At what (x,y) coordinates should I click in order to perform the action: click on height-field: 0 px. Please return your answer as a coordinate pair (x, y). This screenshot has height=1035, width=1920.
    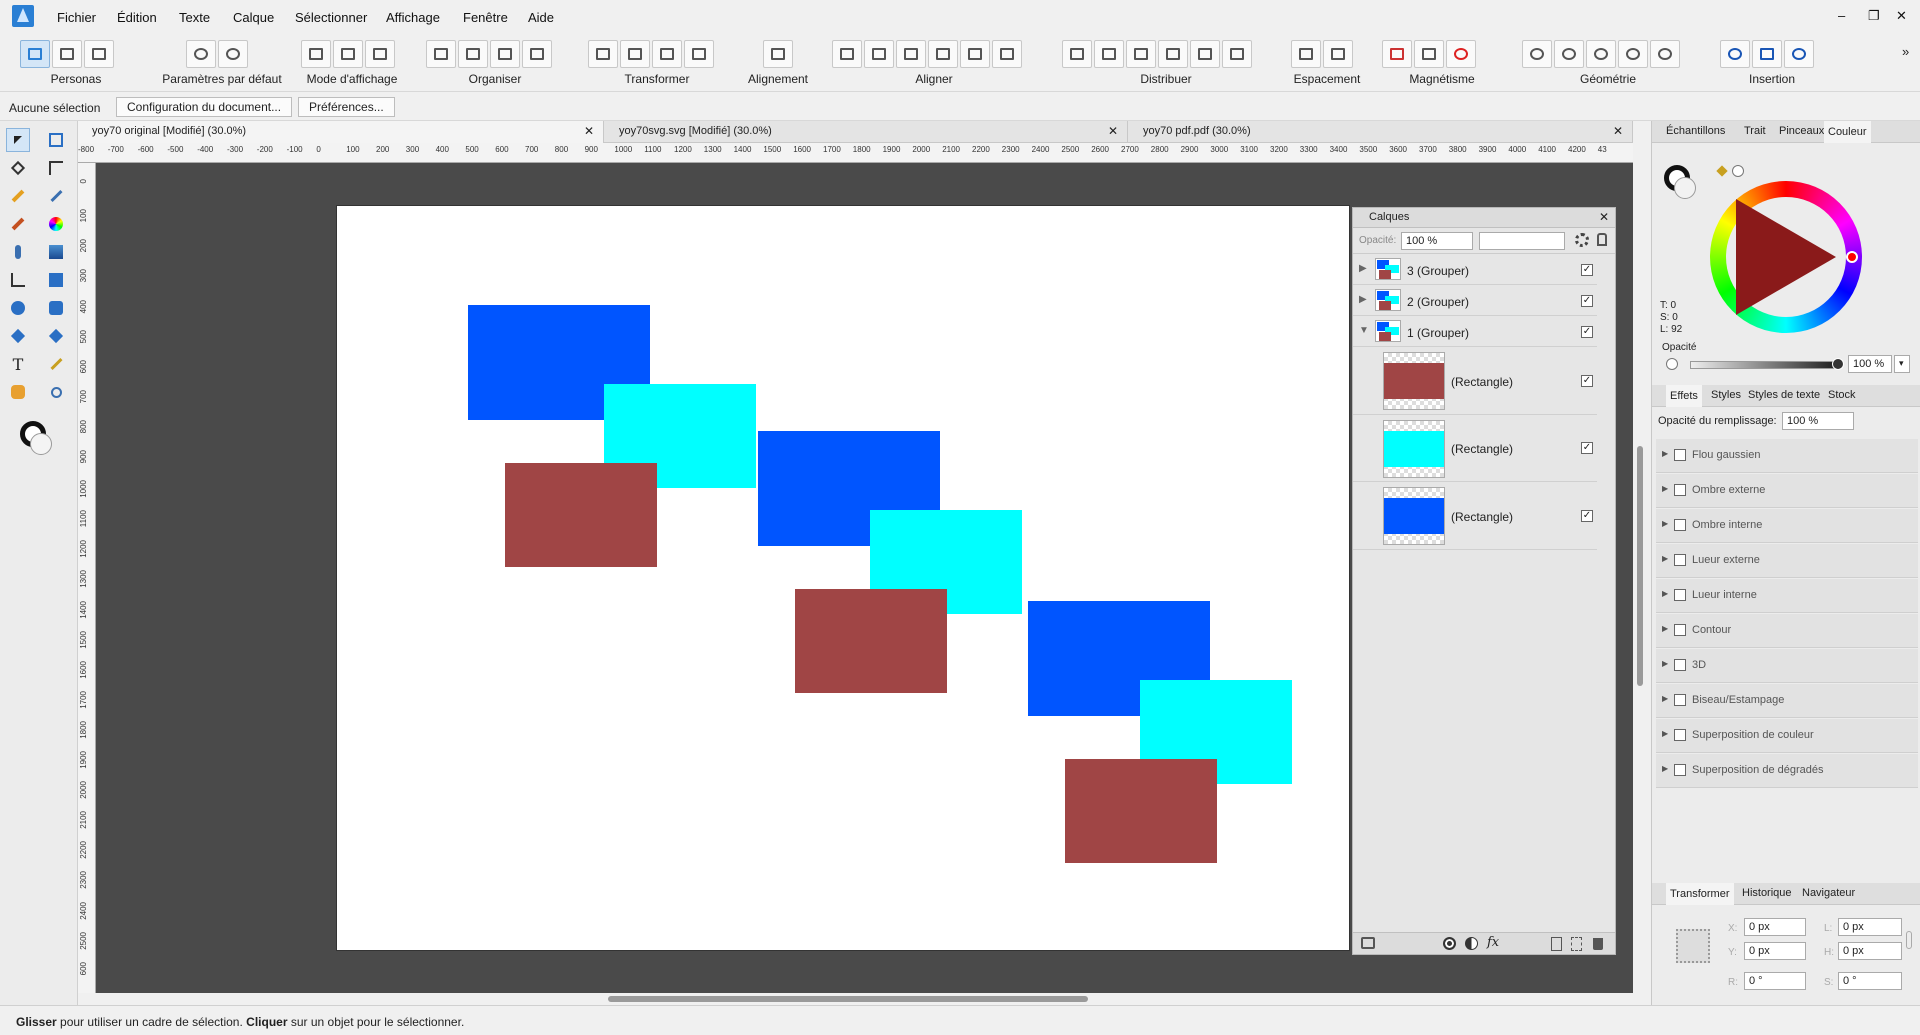
    Looking at the image, I should click on (1870, 951).